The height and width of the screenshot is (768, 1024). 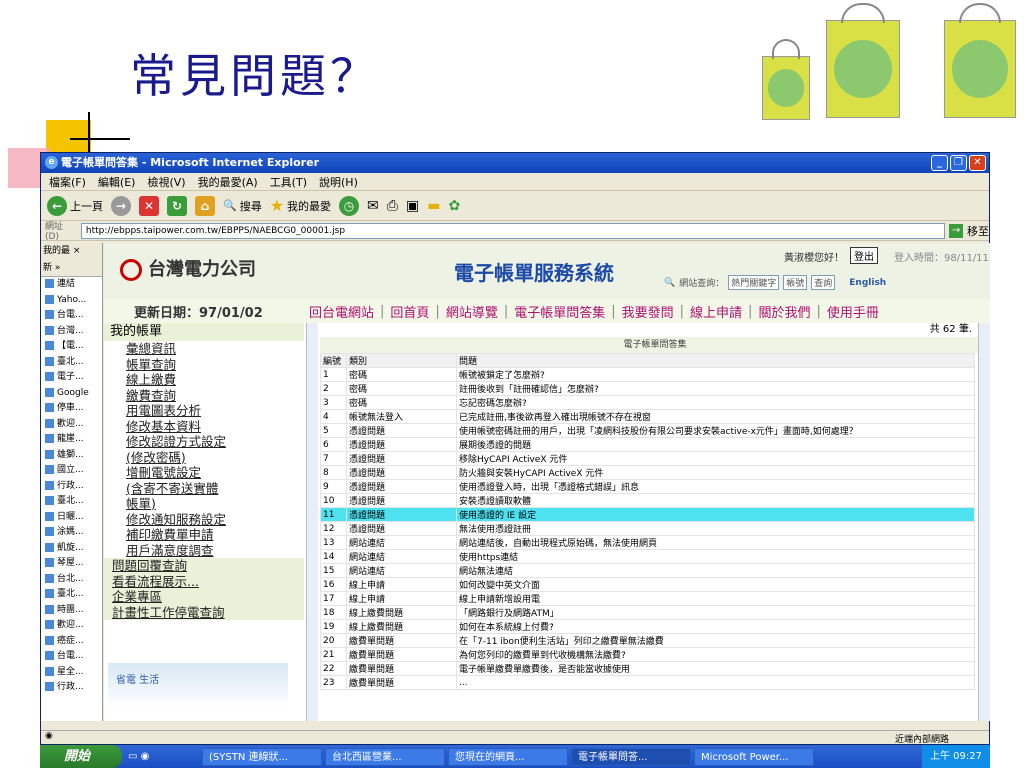 What do you see at coordinates (754, 282) in the screenshot?
I see `keyword-select: 熱門關鍵字` at bounding box center [754, 282].